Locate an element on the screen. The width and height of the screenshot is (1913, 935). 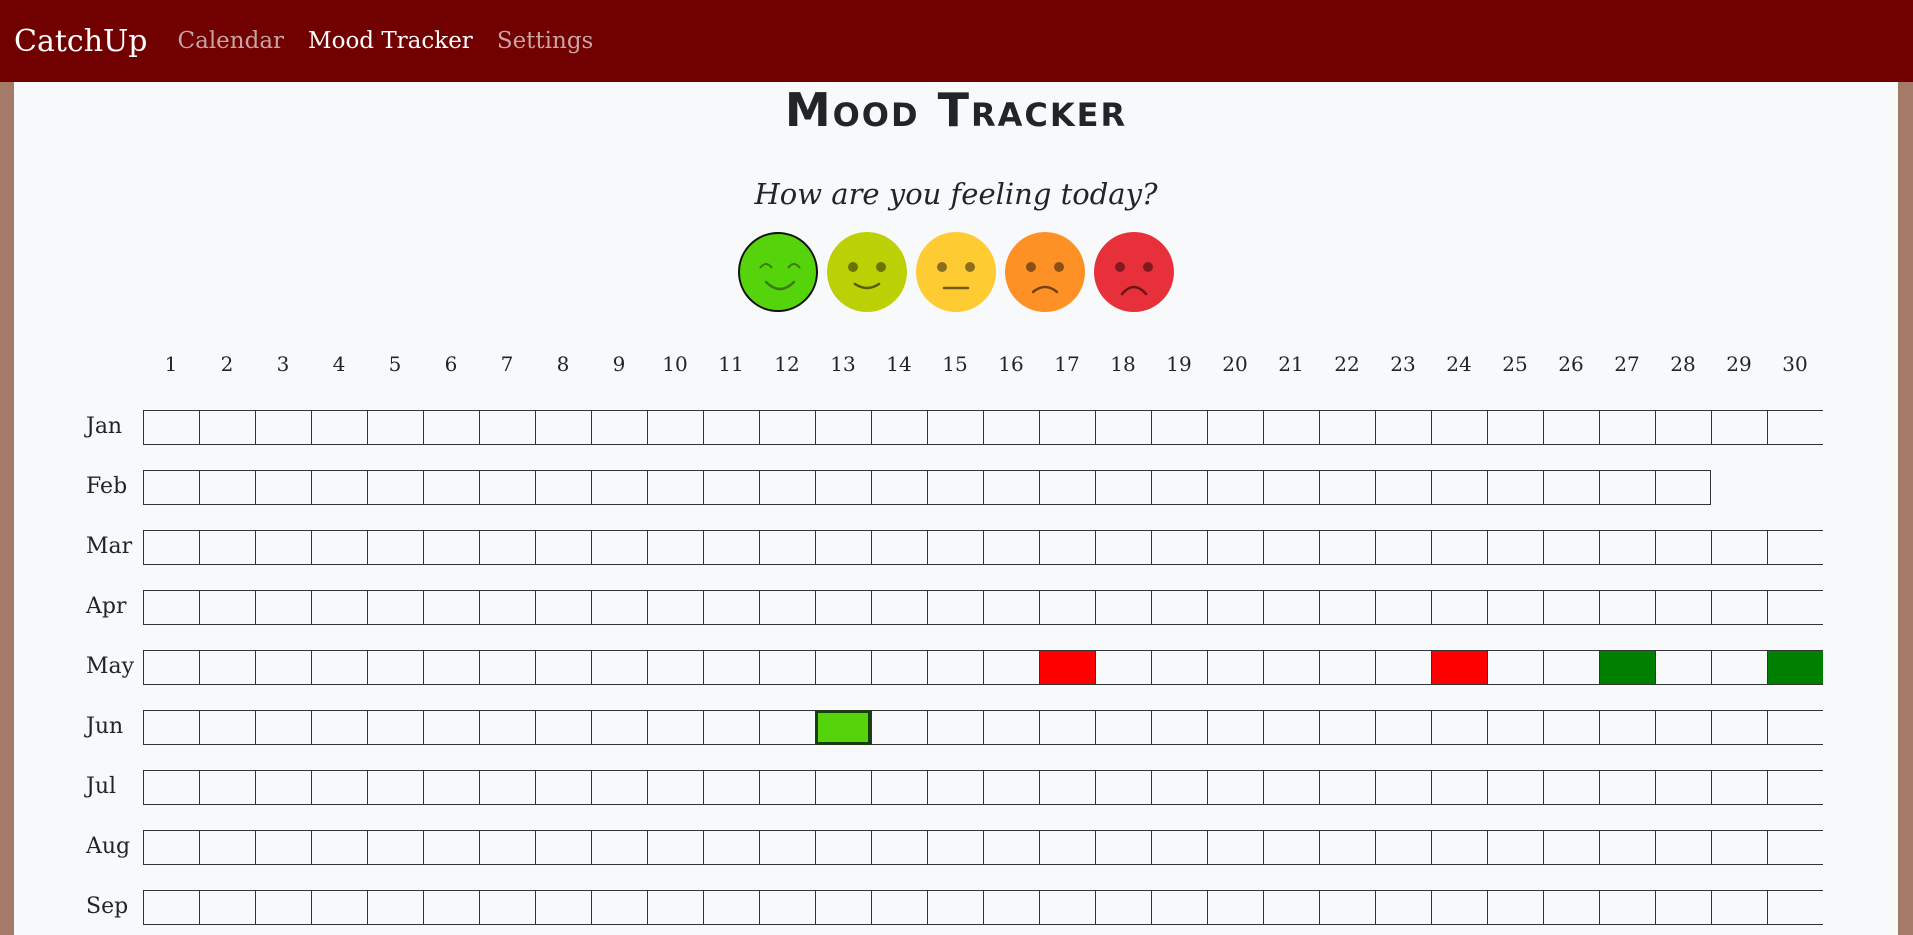
very-happy-face-icon is located at coordinates (778, 272).